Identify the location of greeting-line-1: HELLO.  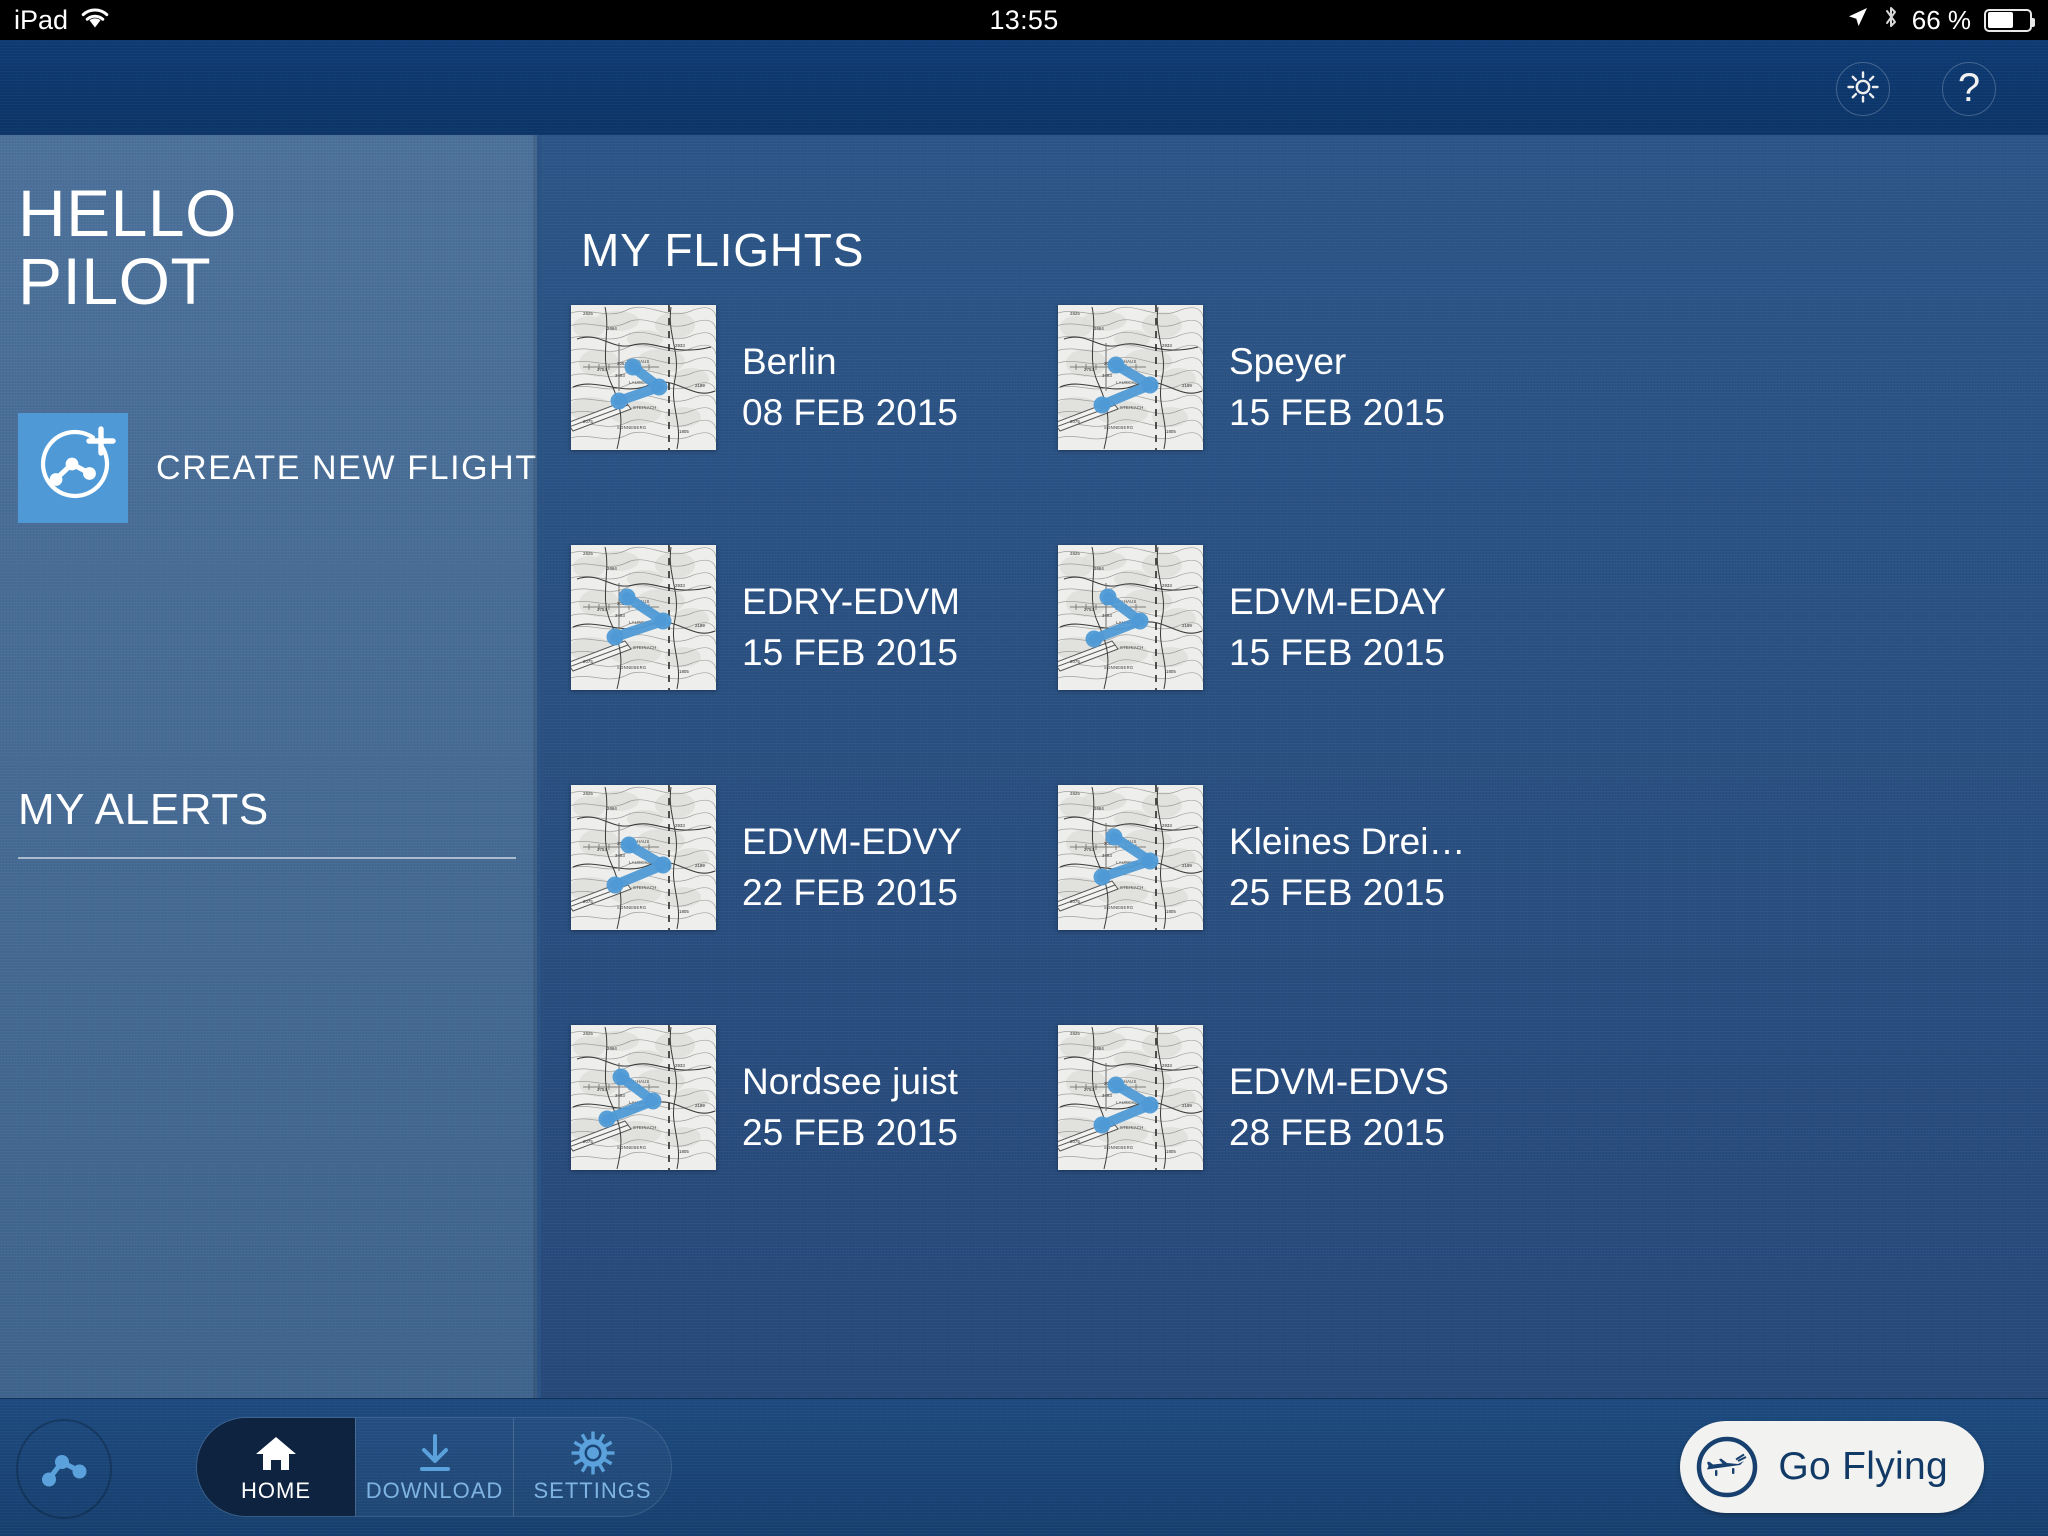
(127, 213).